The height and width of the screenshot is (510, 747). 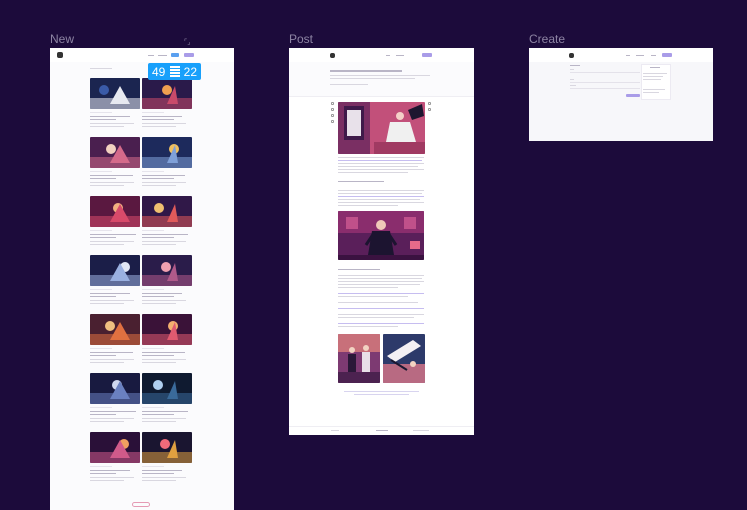 I want to click on distribute-spacing-icon, so click(x=174, y=71).